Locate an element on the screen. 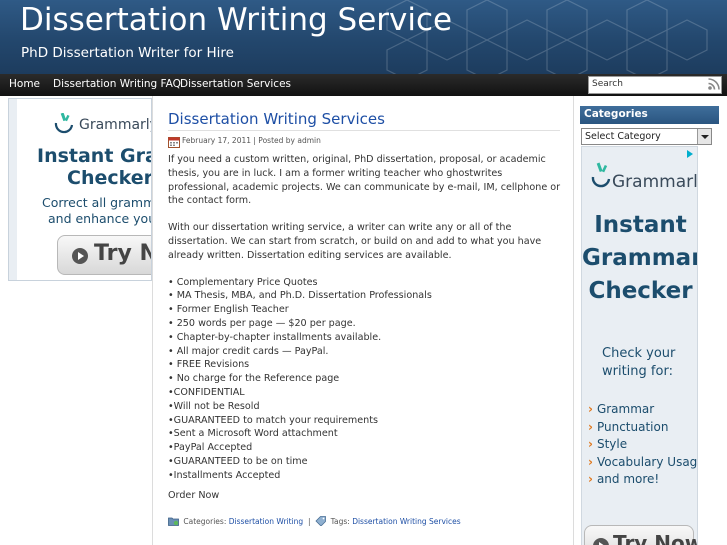  list-item: •Installments Accepted is located at coordinates (224, 475).